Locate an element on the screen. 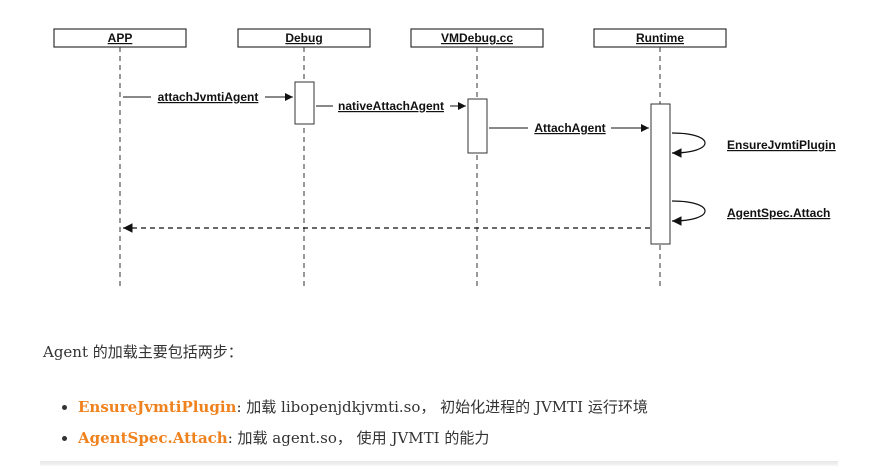 The image size is (878, 466). participant-app-label: APP is located at coordinates (120, 38).